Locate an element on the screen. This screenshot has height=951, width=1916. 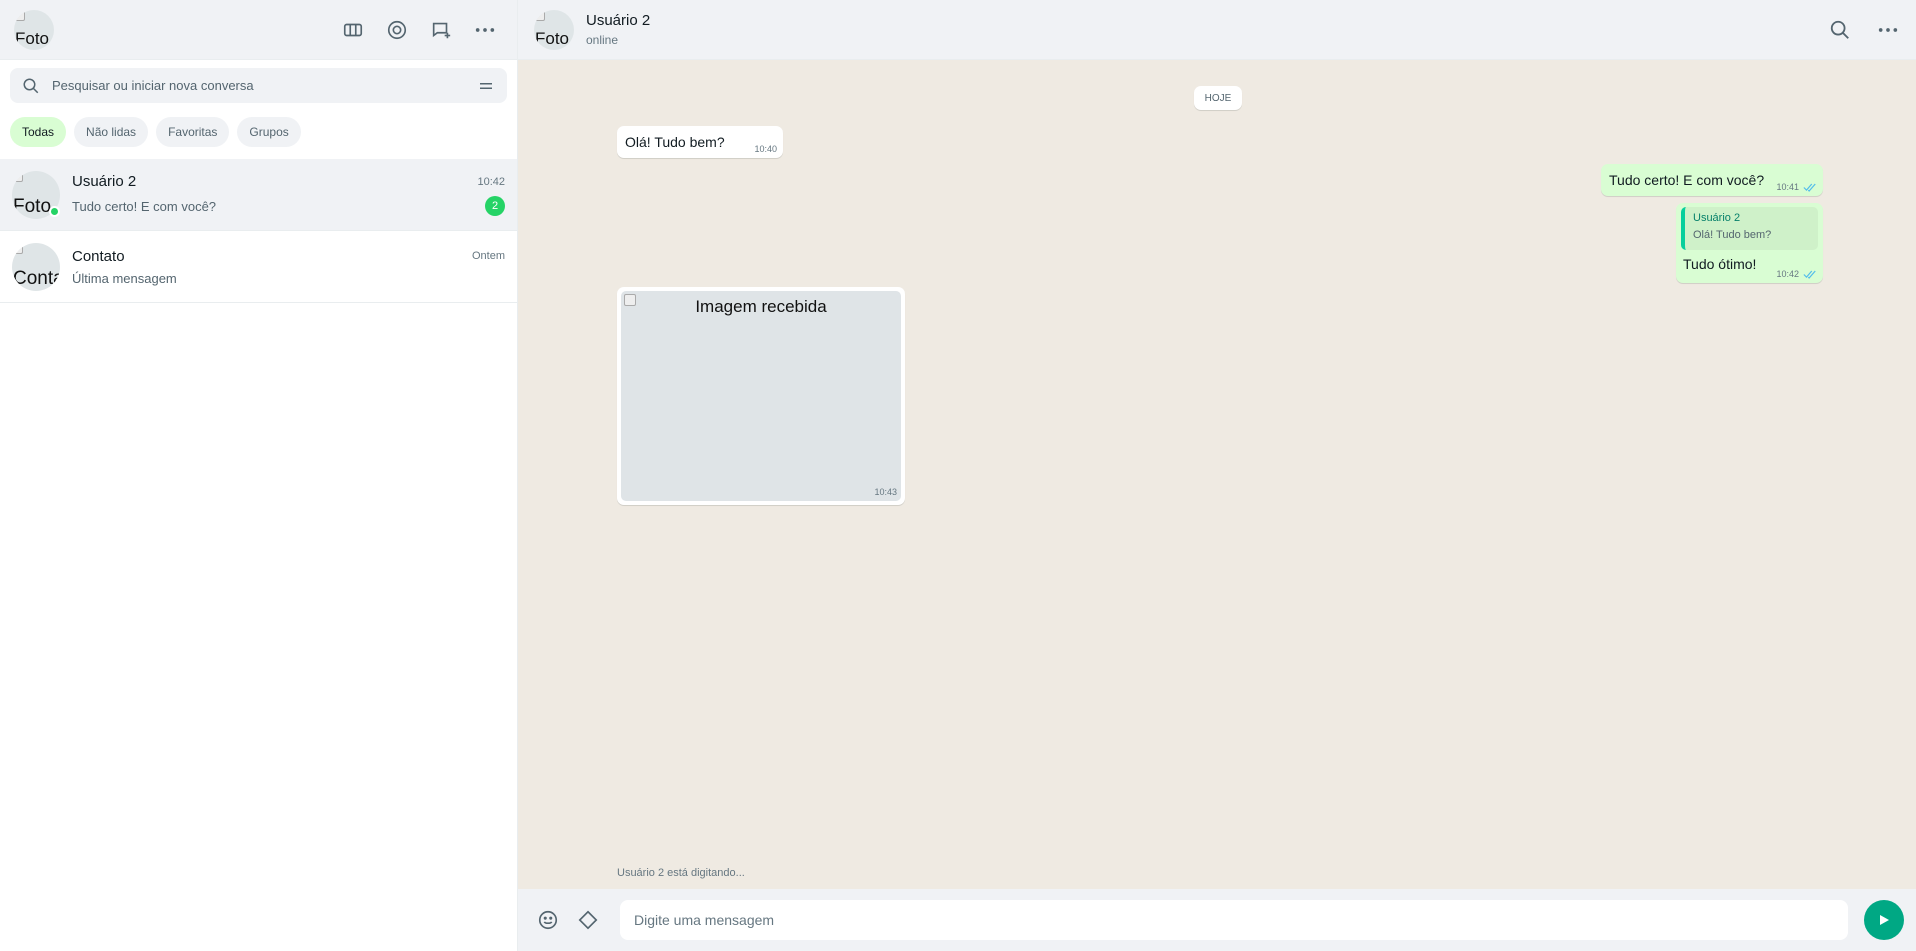
contact-avatar: Foto is located at coordinates (554, 29).